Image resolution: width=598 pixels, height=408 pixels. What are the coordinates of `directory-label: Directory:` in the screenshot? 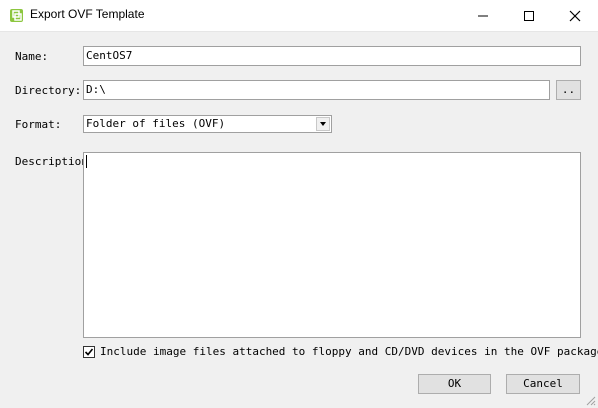 It's located at (48, 90).